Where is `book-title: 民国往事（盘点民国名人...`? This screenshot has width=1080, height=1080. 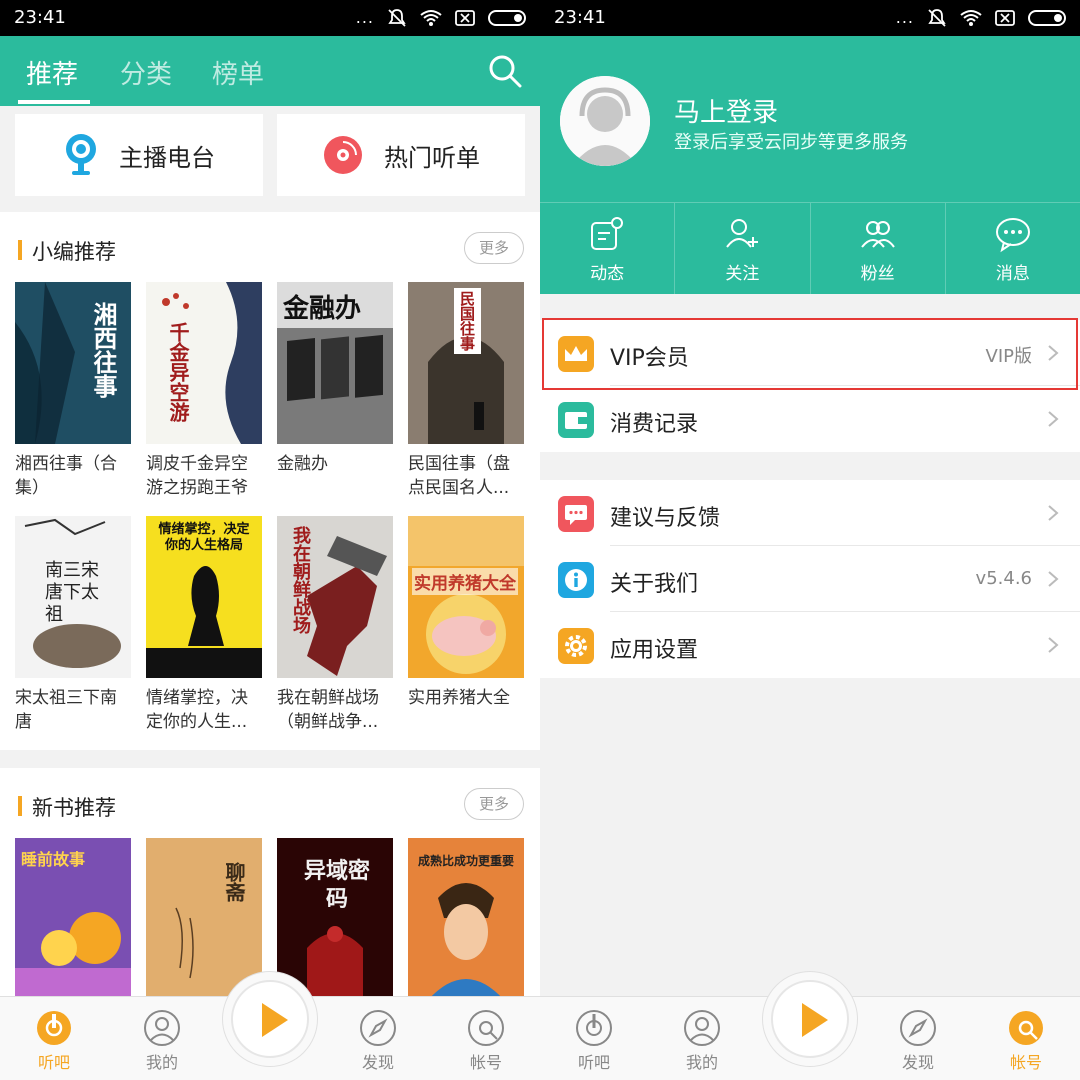
book-title: 民国往事（盘点民国名人... is located at coordinates (459, 476).